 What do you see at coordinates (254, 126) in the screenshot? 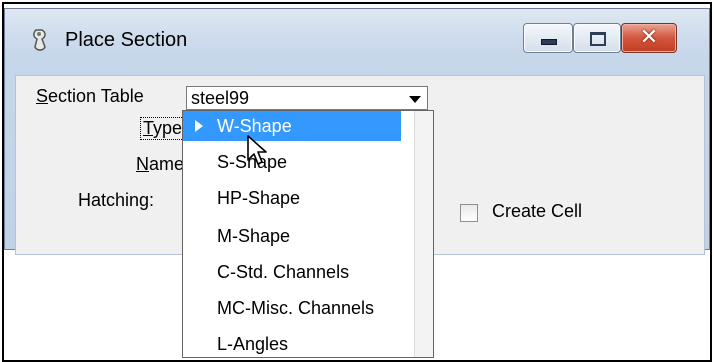
I see `dropdown-item-label: W-Shape` at bounding box center [254, 126].